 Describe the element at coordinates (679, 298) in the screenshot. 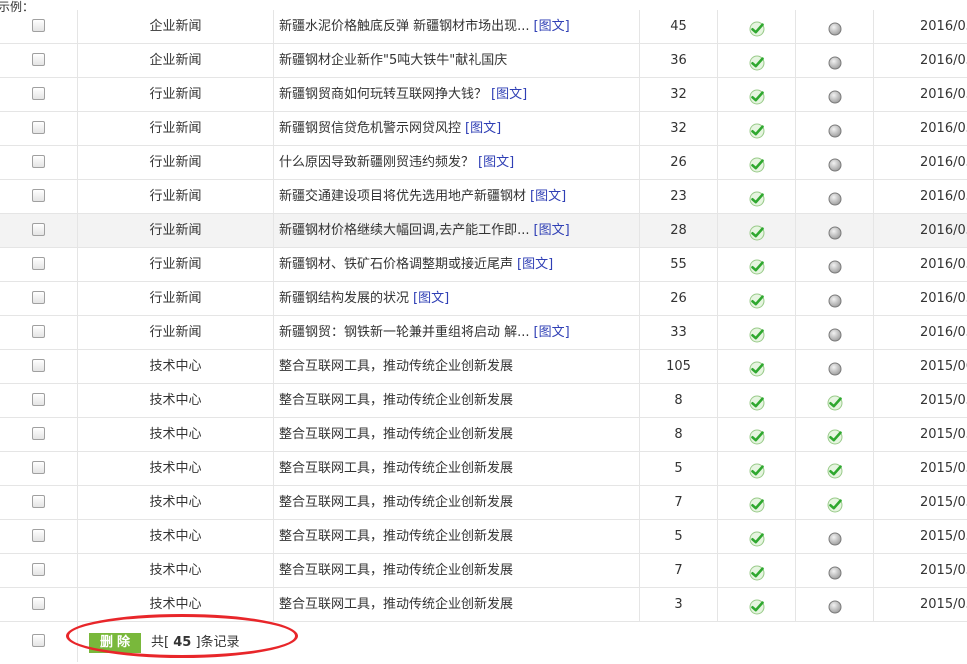

I see `clicks-cell: 26` at that location.